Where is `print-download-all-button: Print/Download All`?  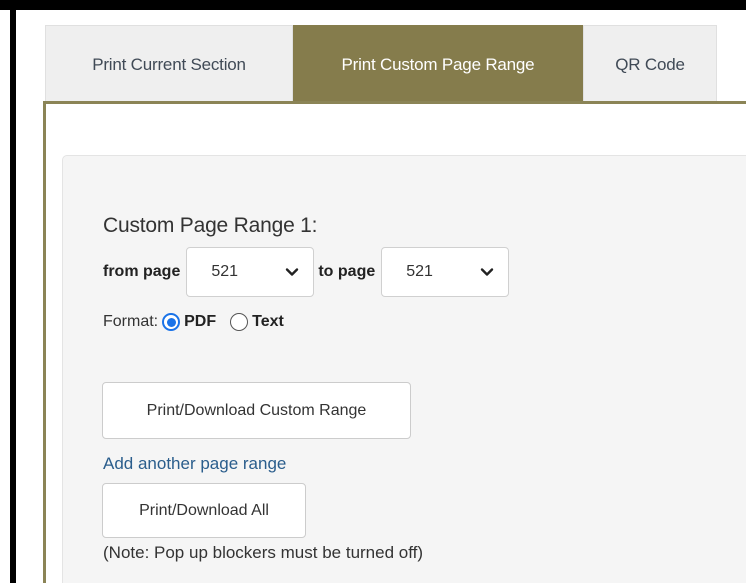
print-download-all-button: Print/Download All is located at coordinates (204, 510).